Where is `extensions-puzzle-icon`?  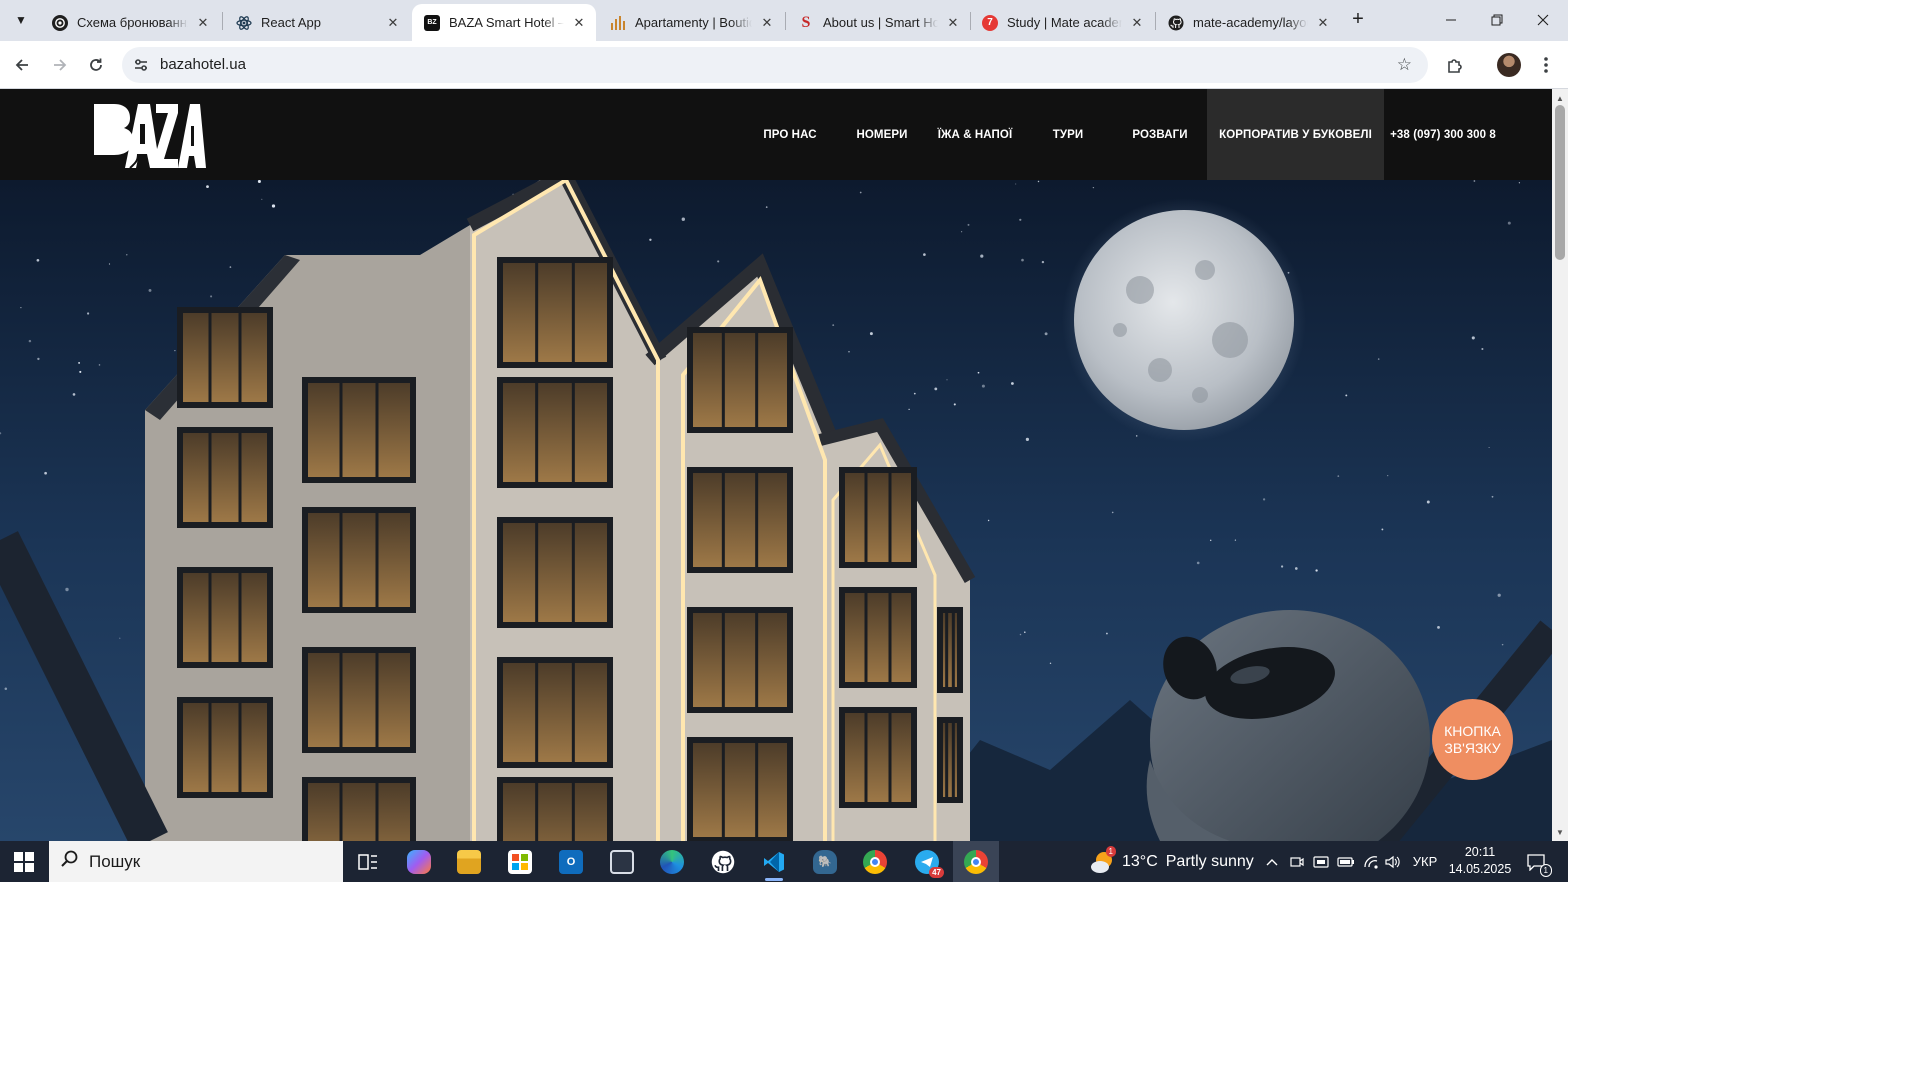 extensions-puzzle-icon is located at coordinates (1455, 65).